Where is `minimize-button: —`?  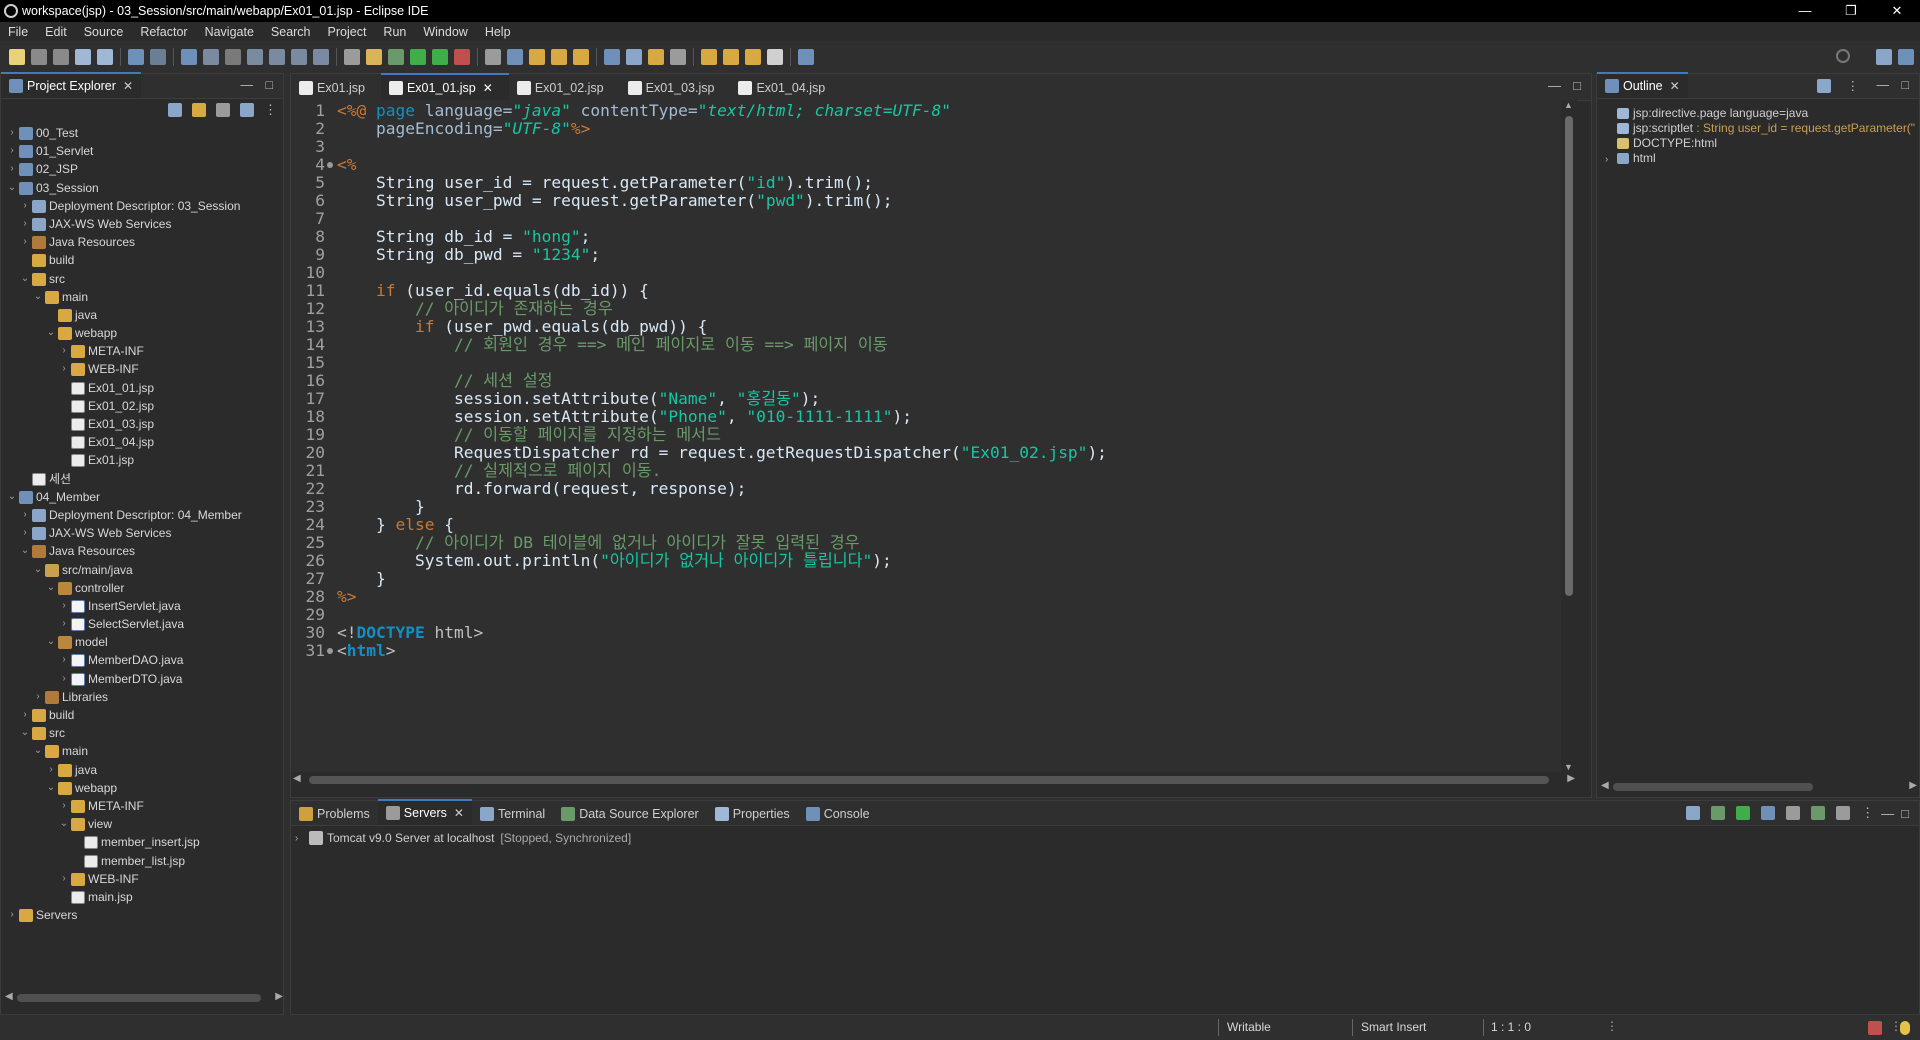
minimize-button: — is located at coordinates (1805, 11).